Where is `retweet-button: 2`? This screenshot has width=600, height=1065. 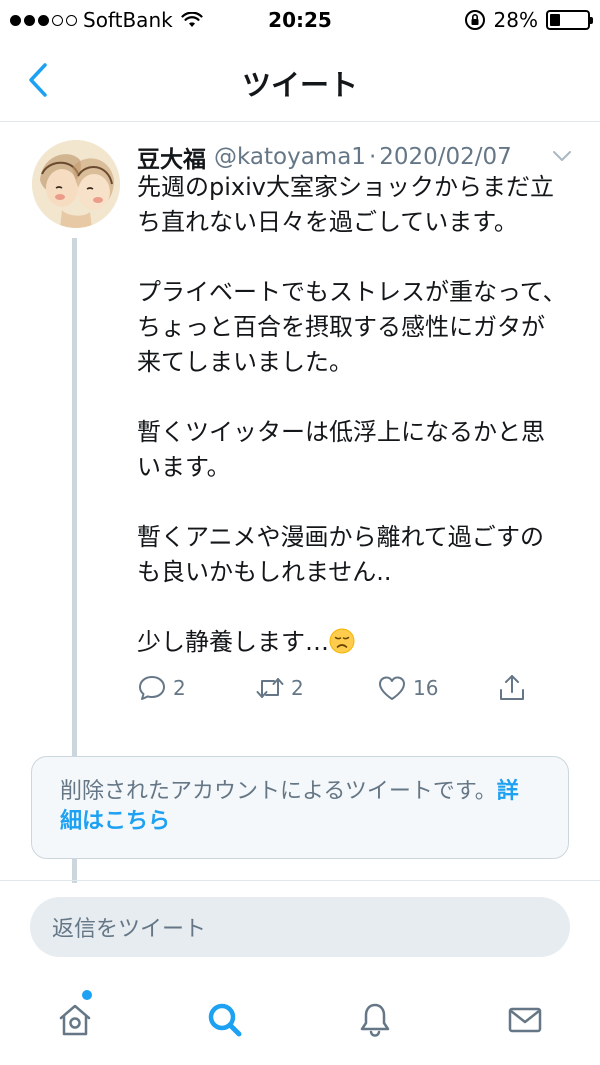
retweet-button: 2 is located at coordinates (279, 688).